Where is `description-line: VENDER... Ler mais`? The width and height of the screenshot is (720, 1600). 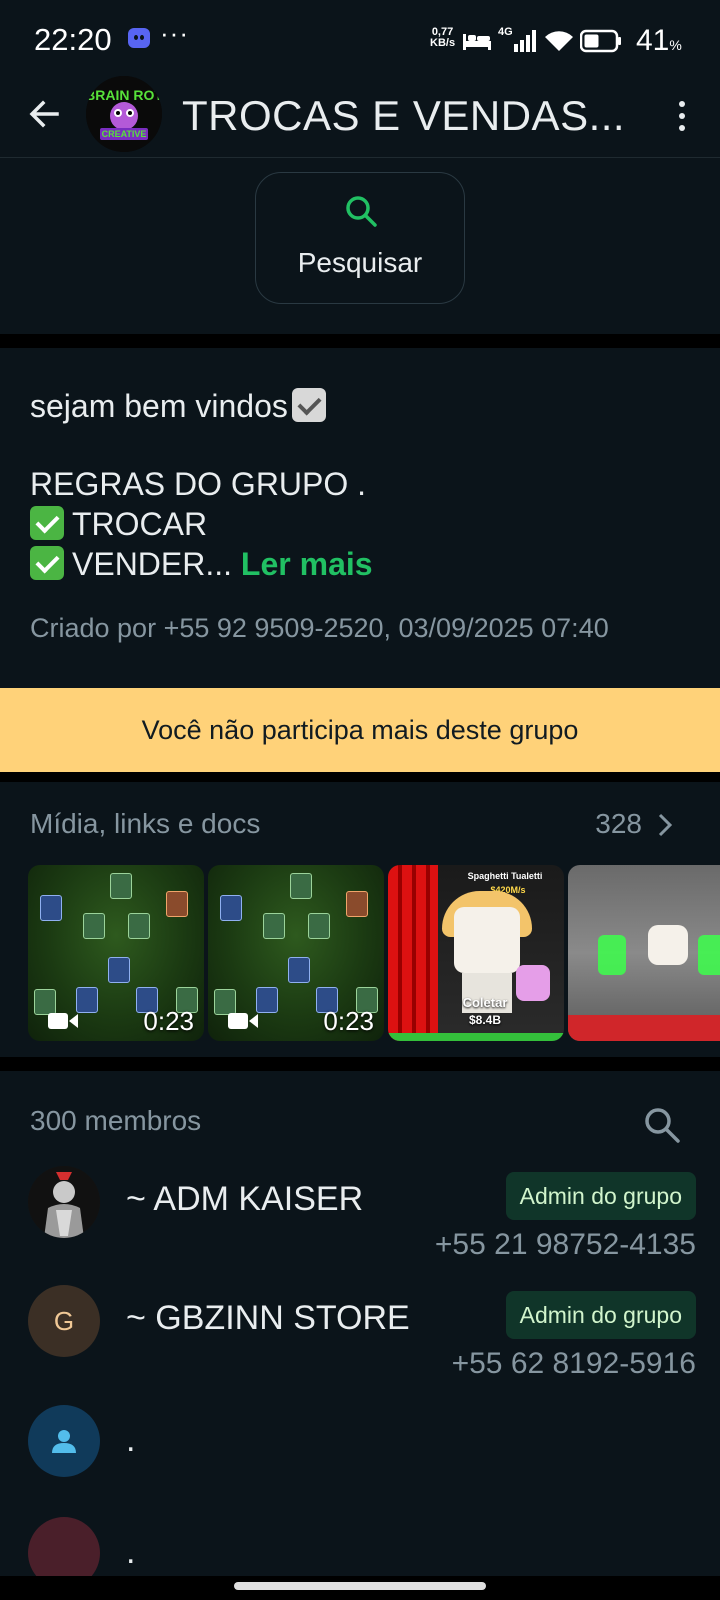
description-line: VENDER... Ler mais is located at coordinates (201, 564).